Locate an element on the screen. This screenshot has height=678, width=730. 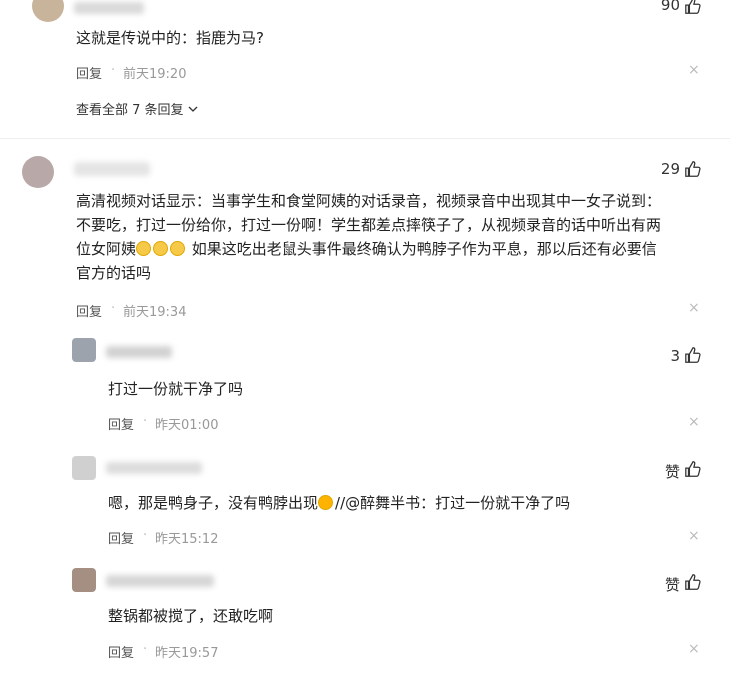
laughing-emoji-icon is located at coordinates (326, 502).